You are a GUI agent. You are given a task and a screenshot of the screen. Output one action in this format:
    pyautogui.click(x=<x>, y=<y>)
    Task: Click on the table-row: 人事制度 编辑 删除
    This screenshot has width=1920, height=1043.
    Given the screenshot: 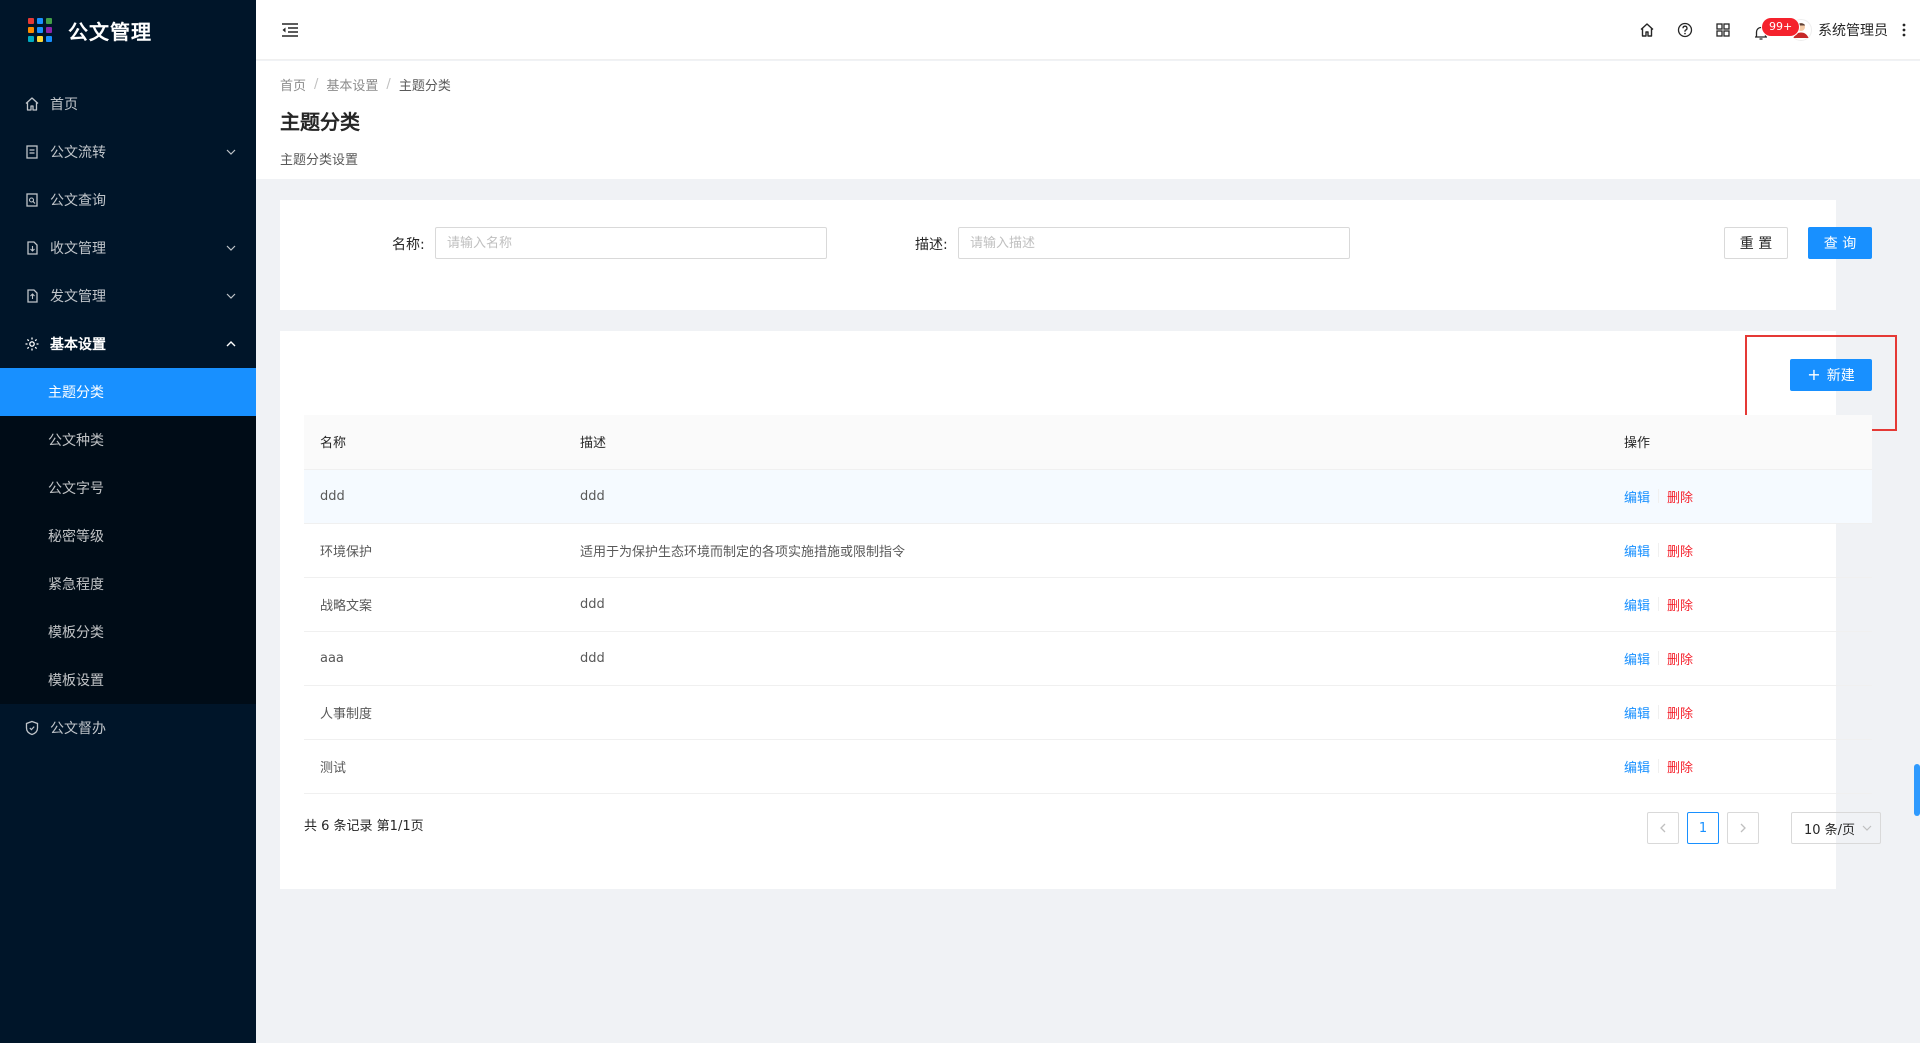 What is the action you would take?
    pyautogui.click(x=1088, y=712)
    